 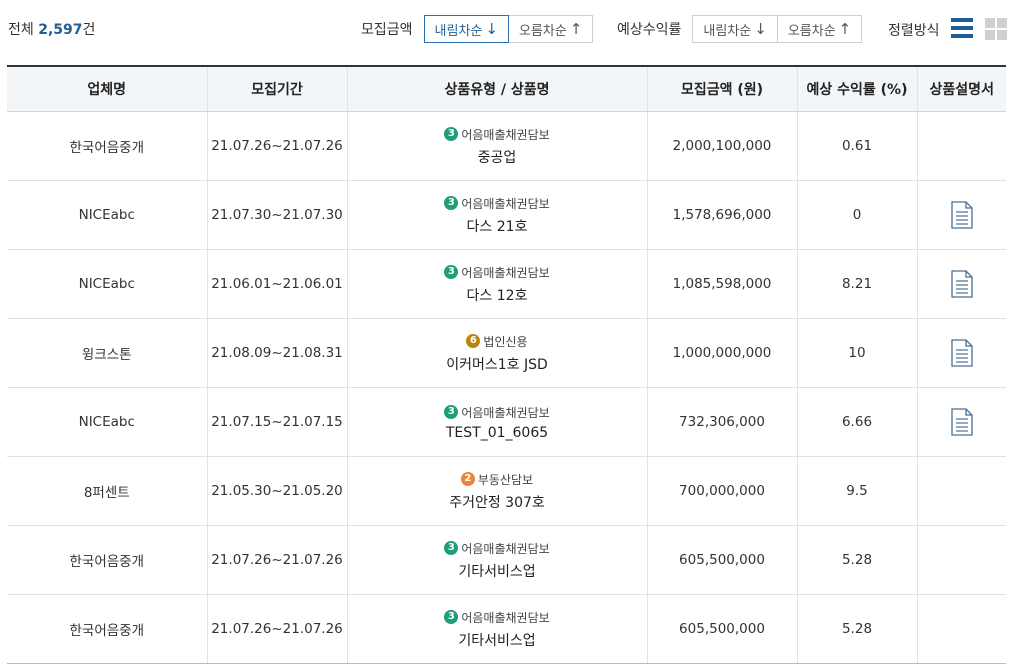 I want to click on product-name: 다스 12호, so click(x=497, y=295).